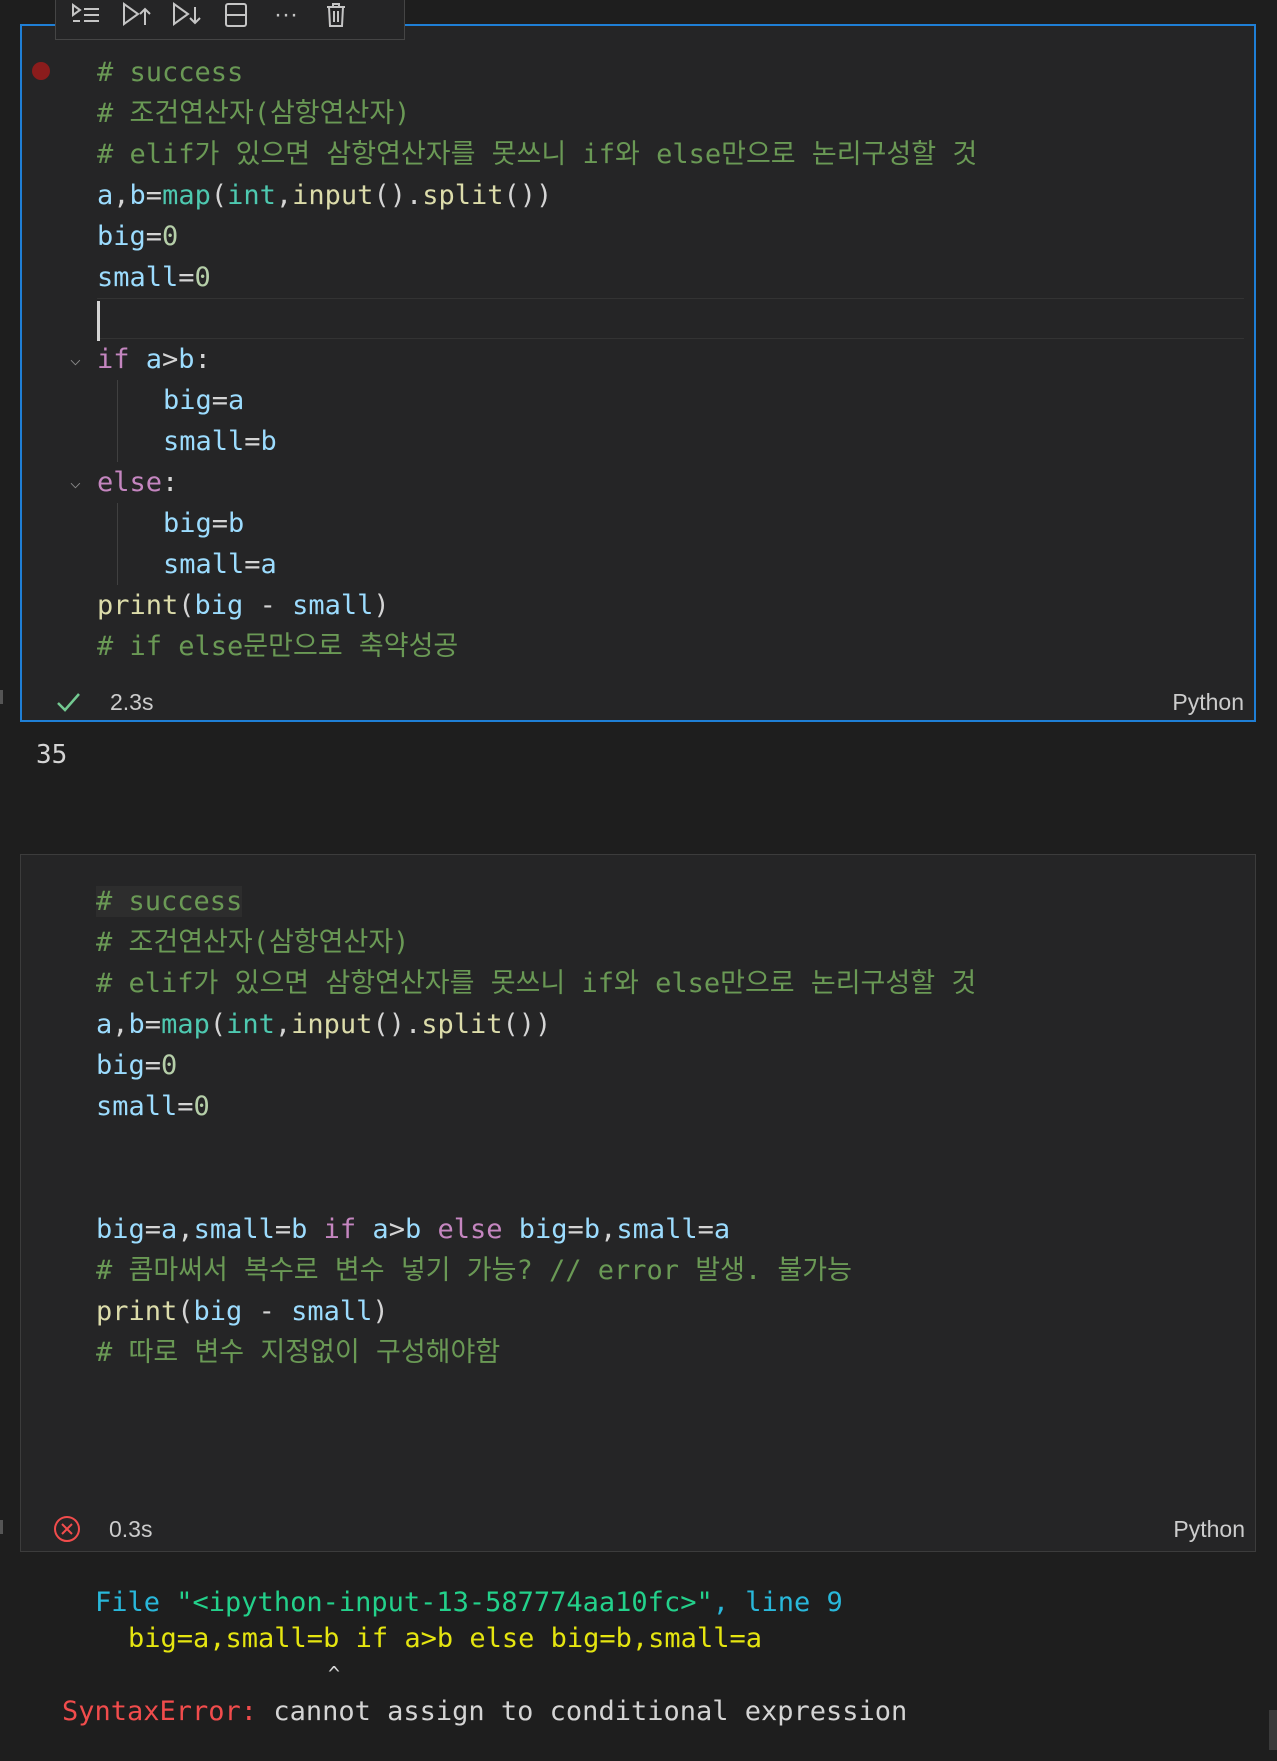  I want to click on code-line: small=b, so click(670, 441).